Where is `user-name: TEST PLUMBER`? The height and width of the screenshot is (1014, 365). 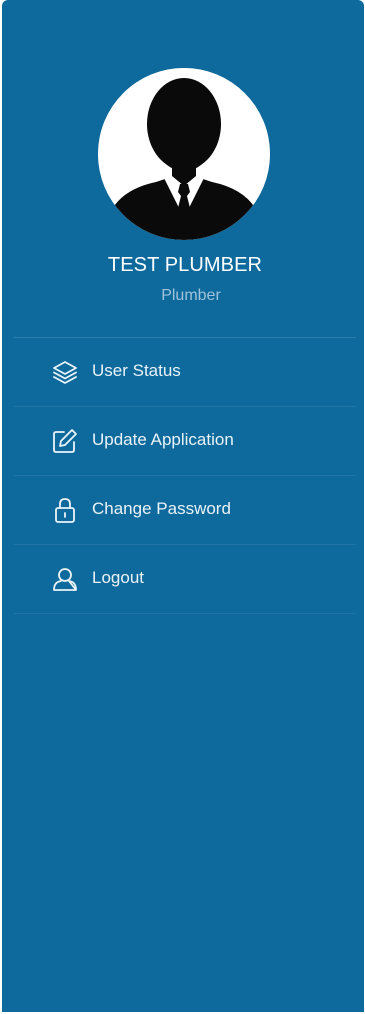
user-name: TEST PLUMBER is located at coordinates (185, 265).